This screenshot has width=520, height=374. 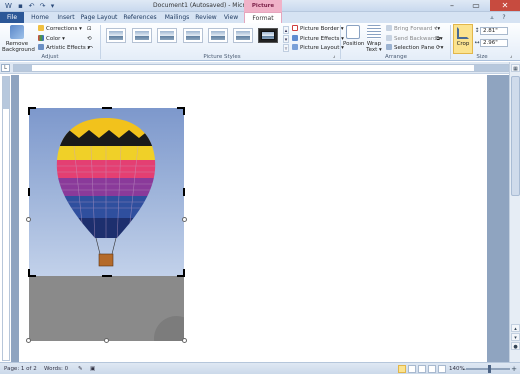 What do you see at coordinates (482, 57) in the screenshot?
I see `size-group-label: Size` at bounding box center [482, 57].